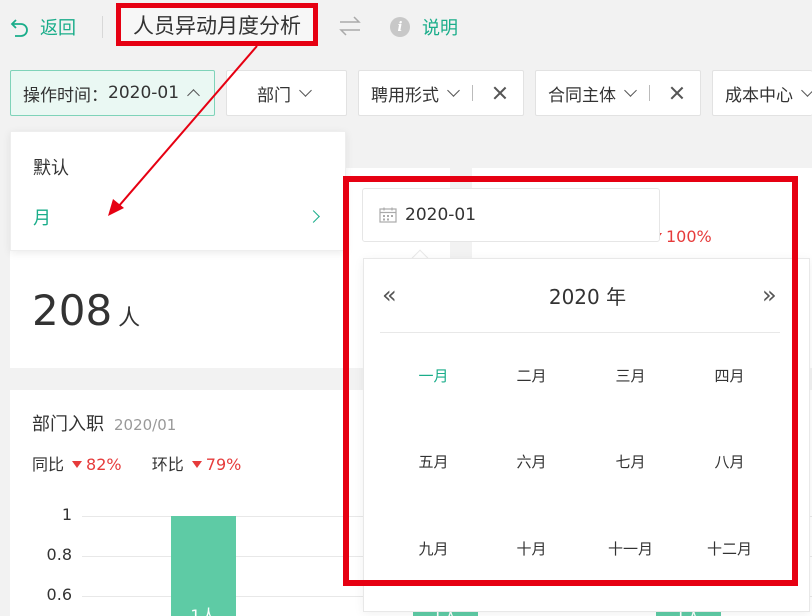 The height and width of the screenshot is (616, 812). What do you see at coordinates (66, 514) in the screenshot?
I see `y-tick-label: 1` at bounding box center [66, 514].